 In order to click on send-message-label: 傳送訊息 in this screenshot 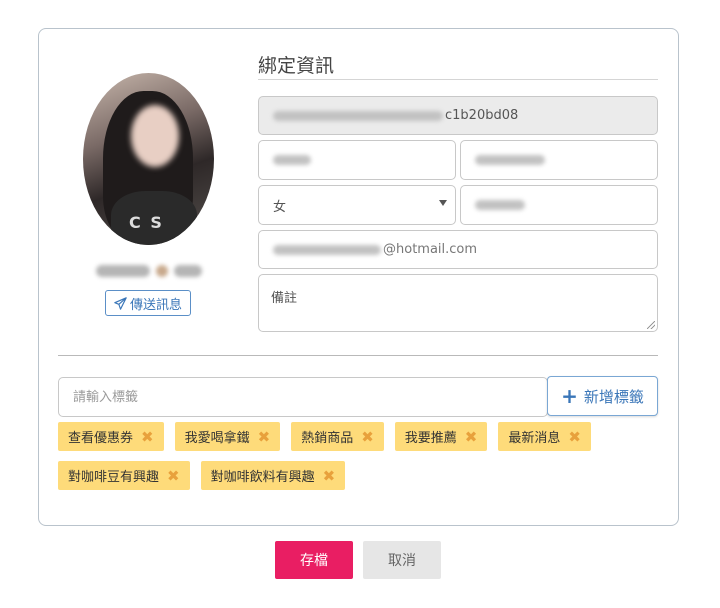, I will do `click(155, 305)`.